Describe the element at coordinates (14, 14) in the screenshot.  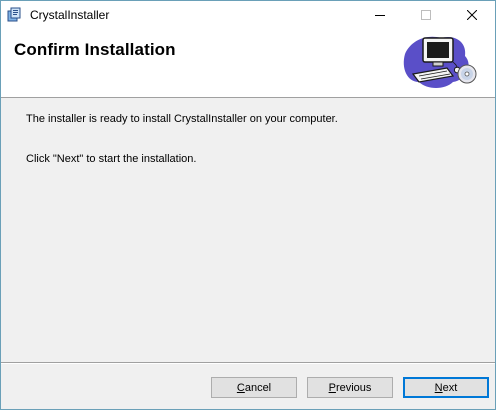
I see `installer-app-icon` at that location.